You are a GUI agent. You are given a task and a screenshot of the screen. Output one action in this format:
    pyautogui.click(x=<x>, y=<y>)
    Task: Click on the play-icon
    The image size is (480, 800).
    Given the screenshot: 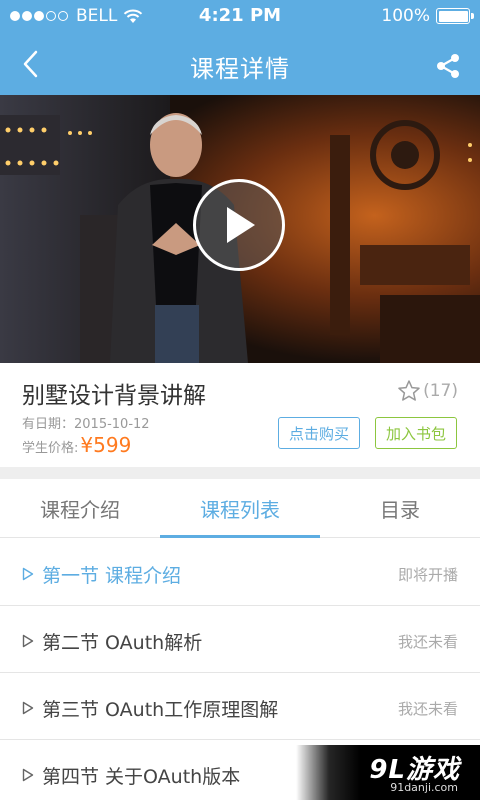 What is the action you would take?
    pyautogui.click(x=241, y=225)
    